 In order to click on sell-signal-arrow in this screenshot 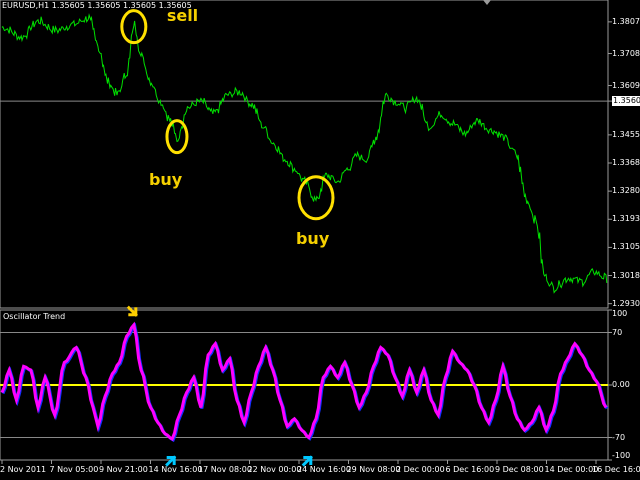, I will do `click(132, 311)`.